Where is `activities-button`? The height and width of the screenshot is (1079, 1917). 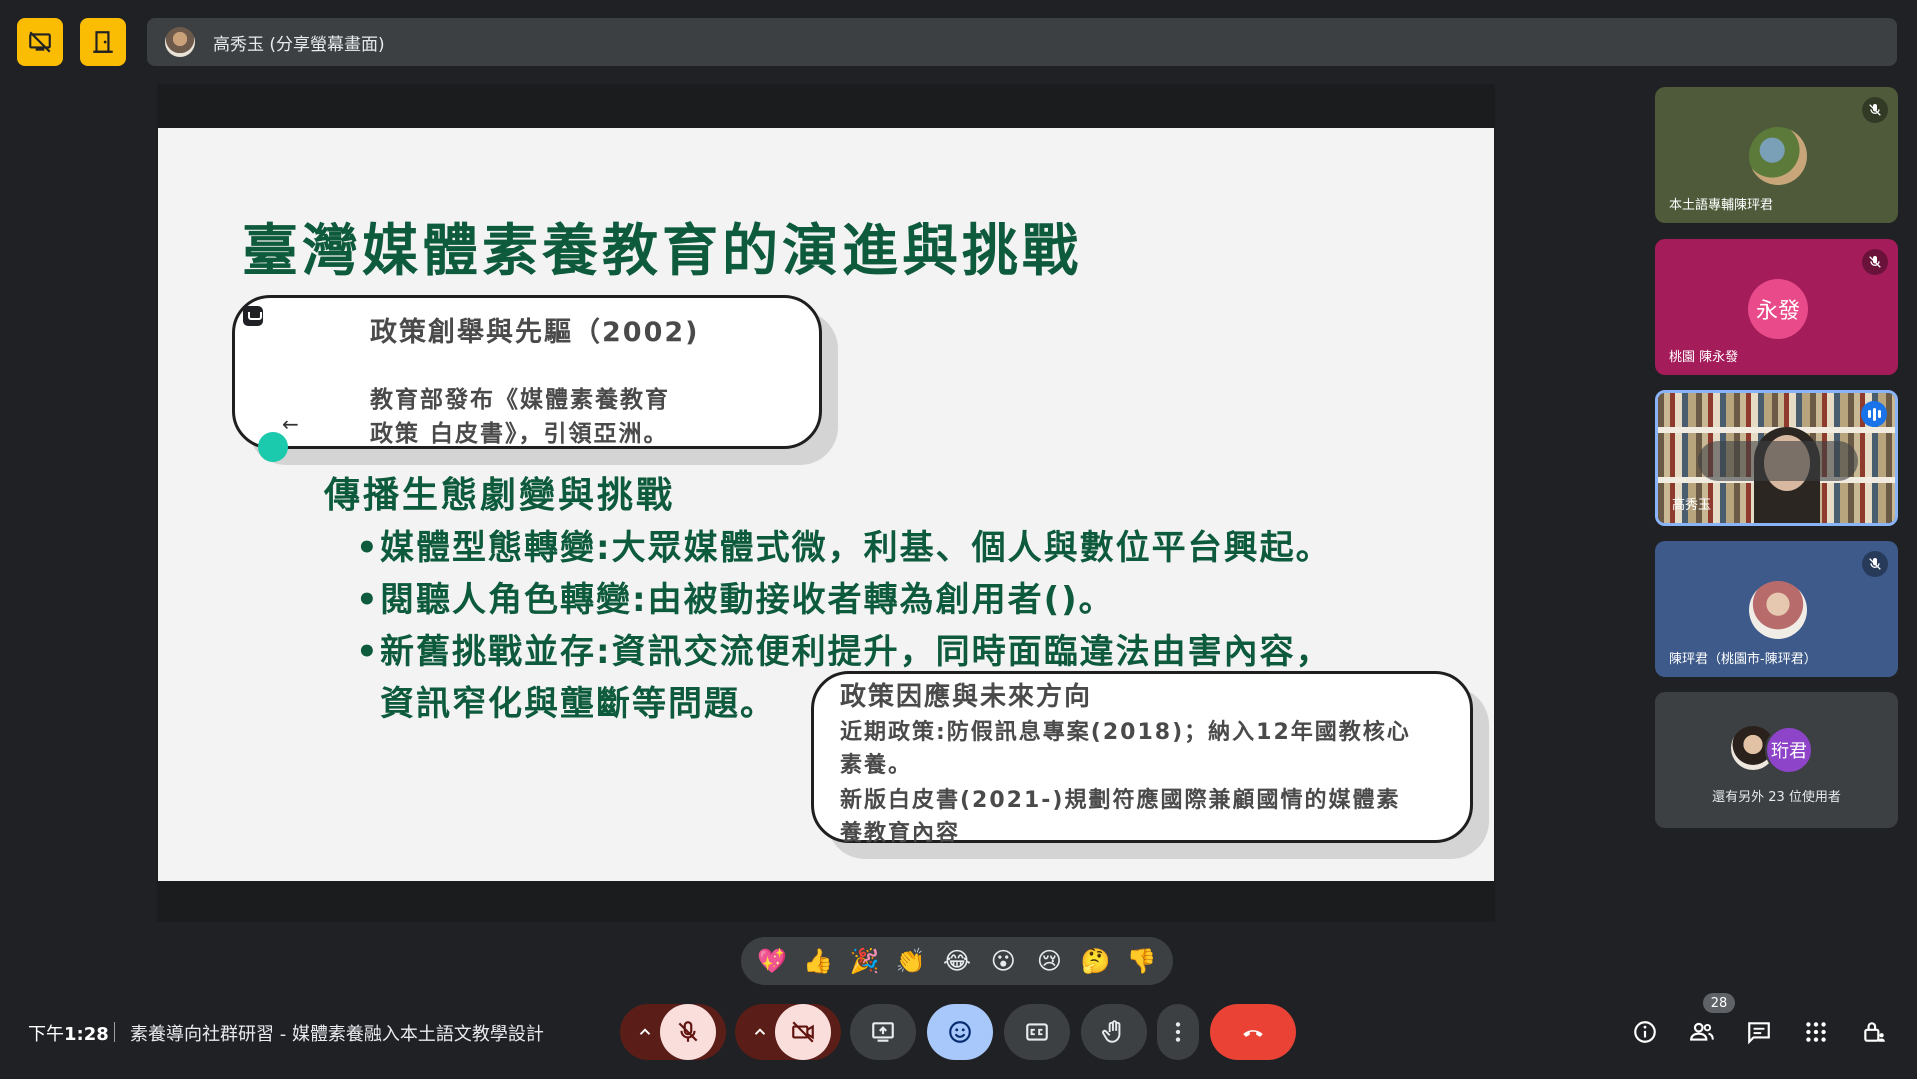
activities-button is located at coordinates (1816, 1032).